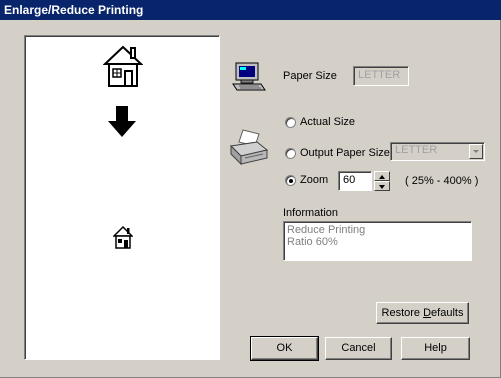 This screenshot has height=378, width=501. Describe the element at coordinates (310, 76) in the screenshot. I see `paper-size-label: Paper Size` at that location.